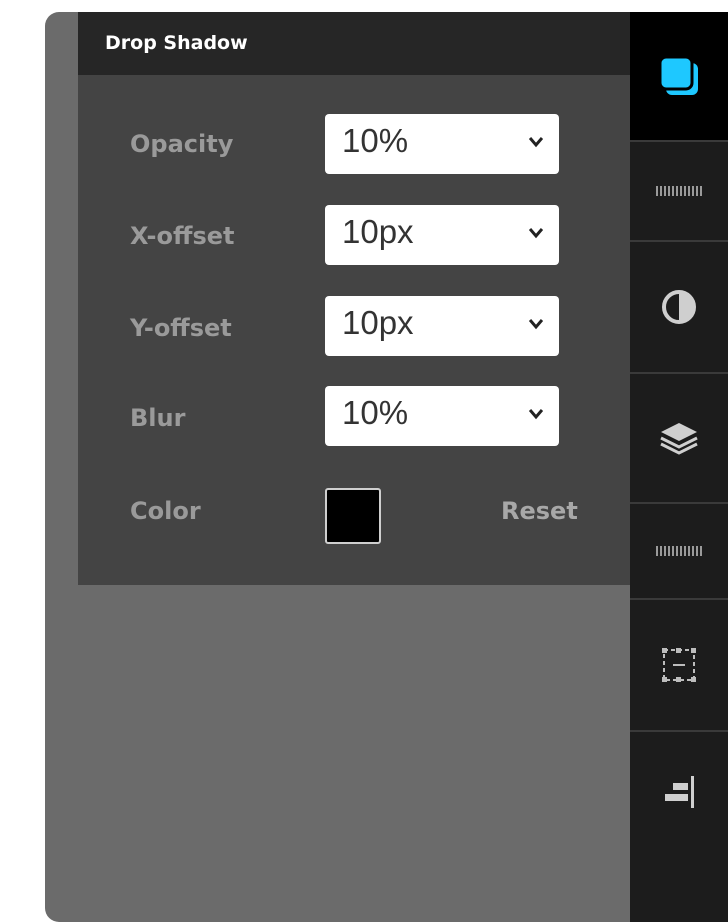 This screenshot has height=922, width=728. I want to click on right-toolbar, so click(679, 467).